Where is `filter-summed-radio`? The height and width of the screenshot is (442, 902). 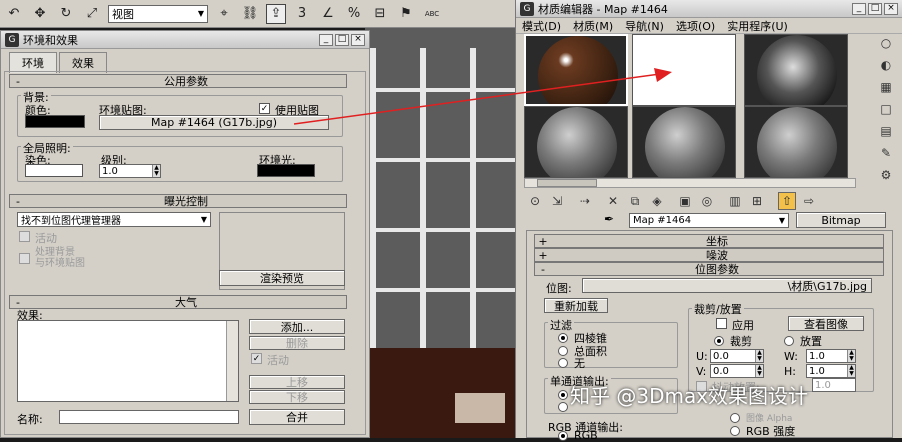
filter-summed-radio is located at coordinates (563, 351).